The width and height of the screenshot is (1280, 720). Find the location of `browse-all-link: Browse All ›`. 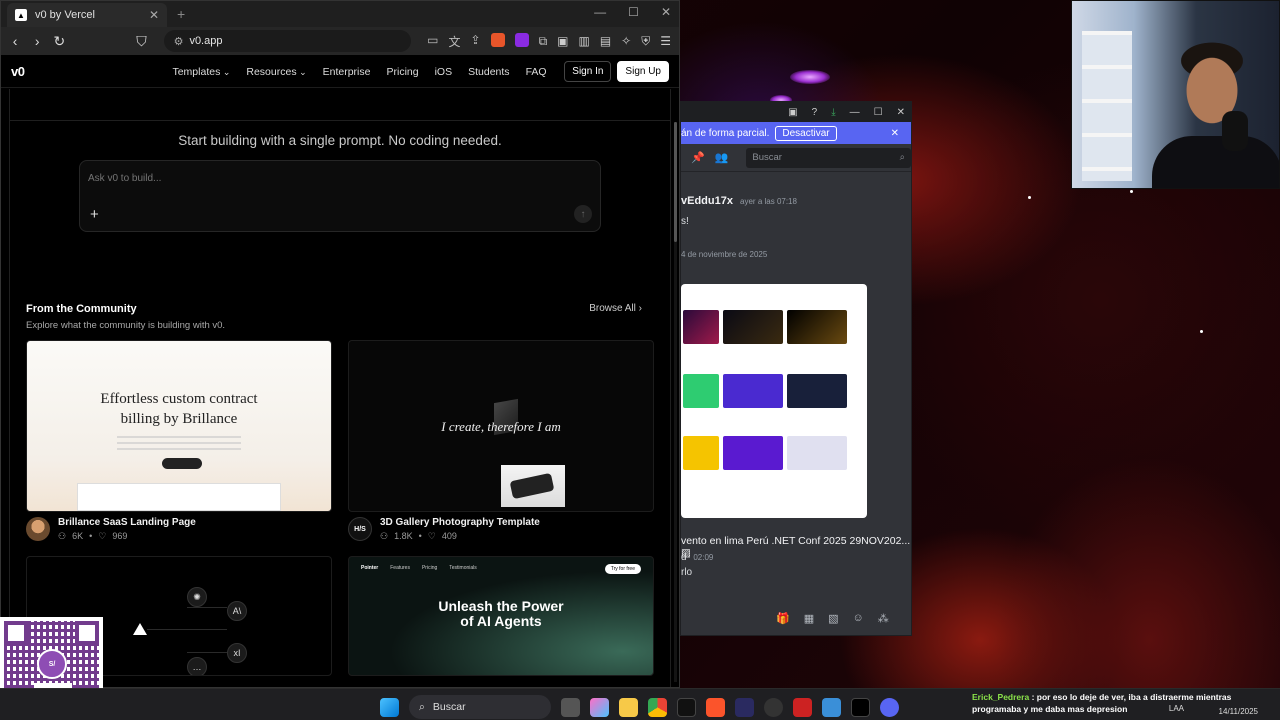

browse-all-link: Browse All › is located at coordinates (615, 308).